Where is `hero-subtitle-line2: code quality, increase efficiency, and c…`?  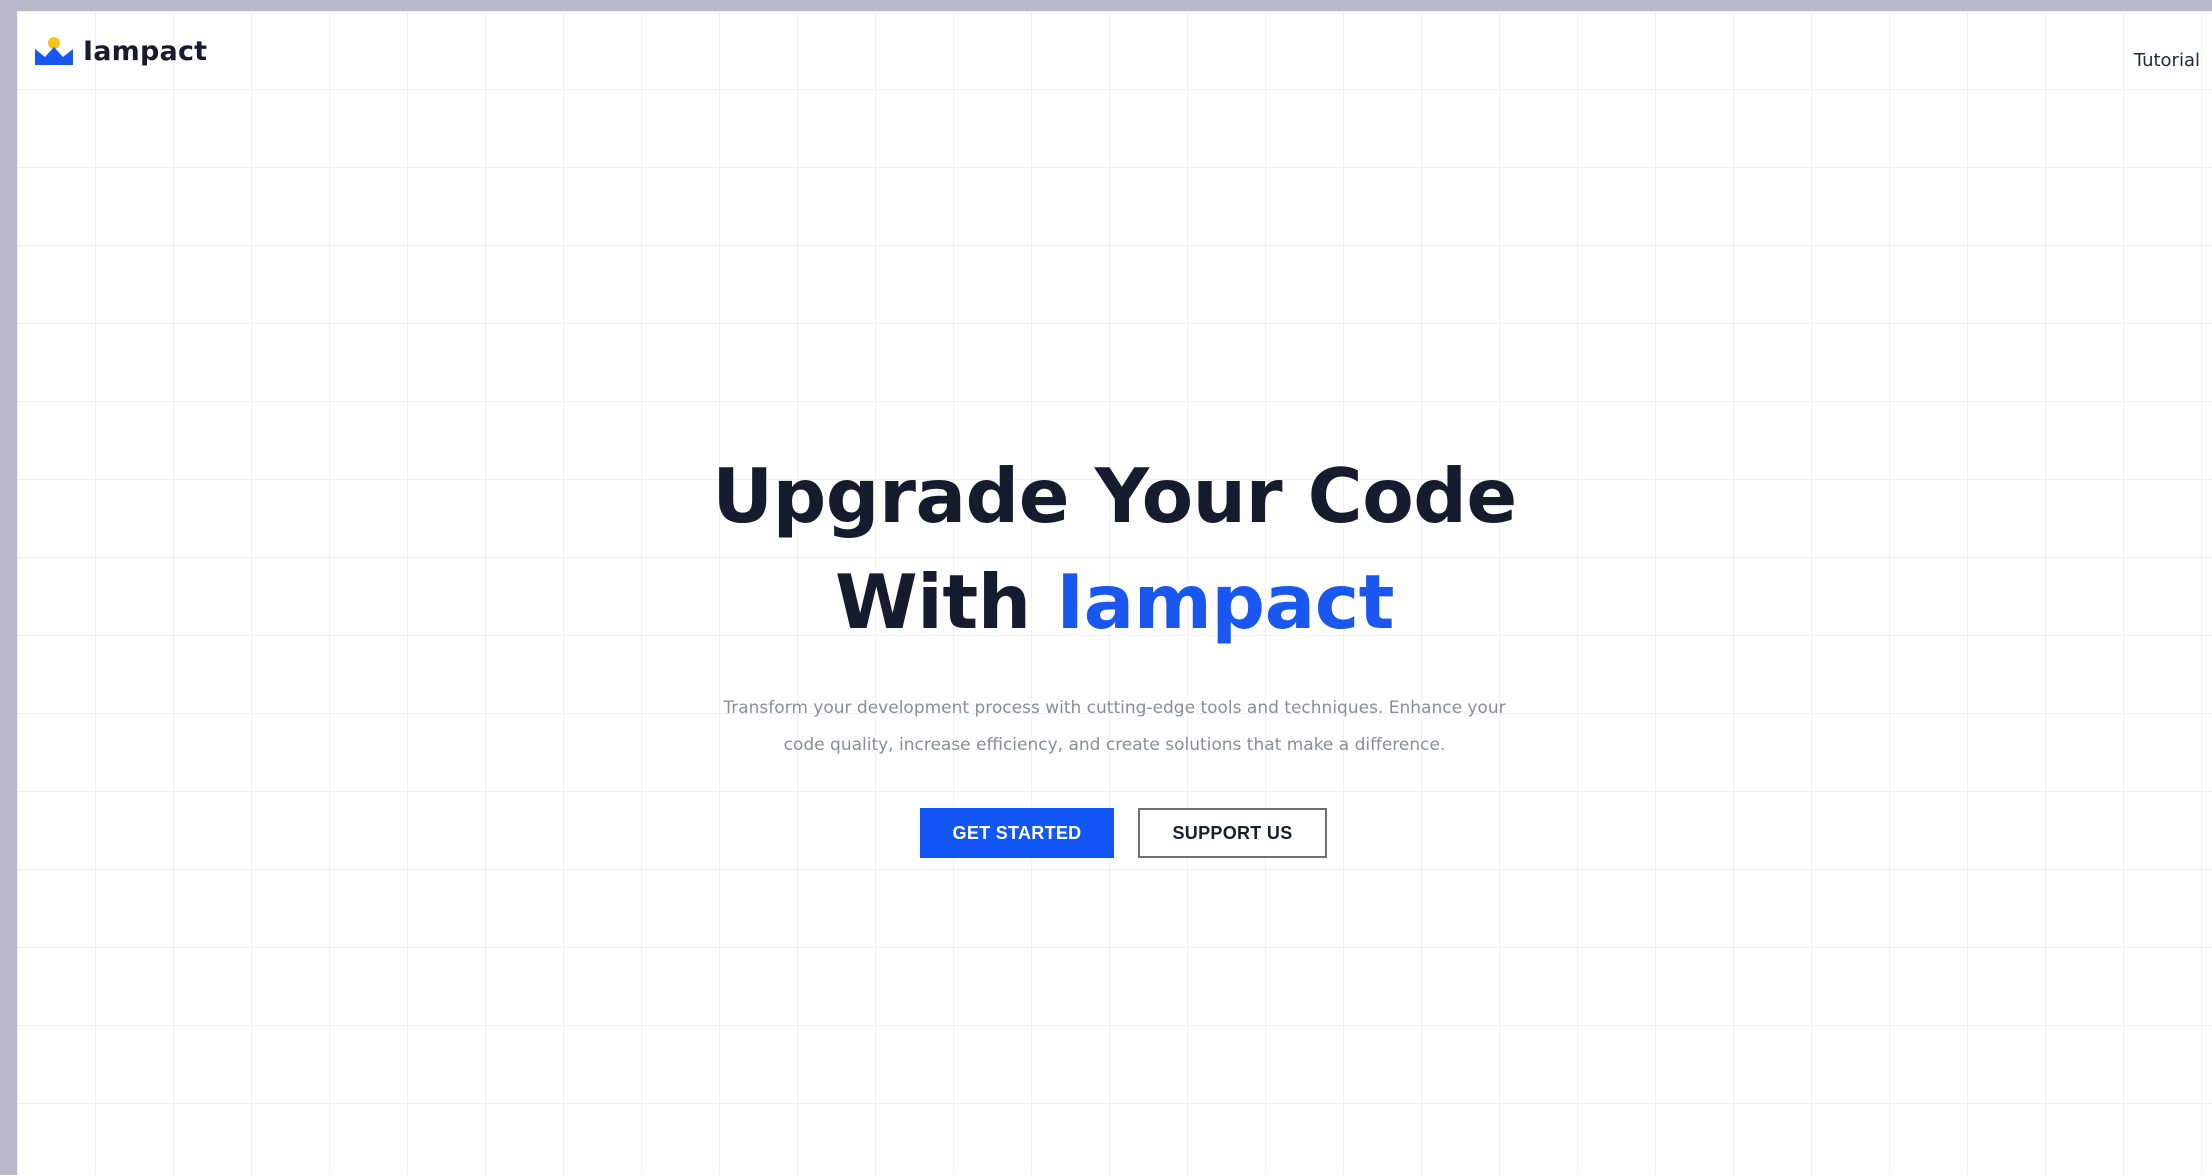
hero-subtitle-line2: code quality, increase efficiency, and c… is located at coordinates (1114, 745).